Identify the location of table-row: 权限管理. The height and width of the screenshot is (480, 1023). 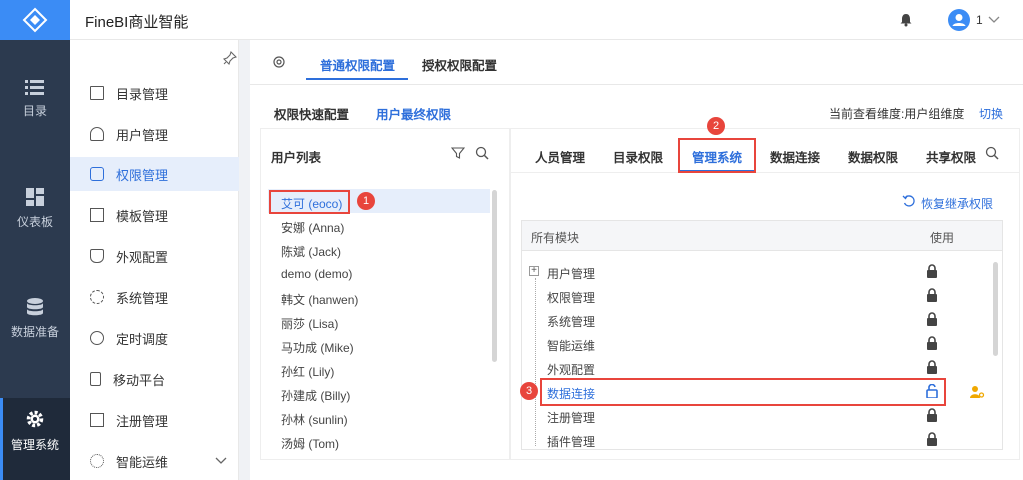
(571, 297).